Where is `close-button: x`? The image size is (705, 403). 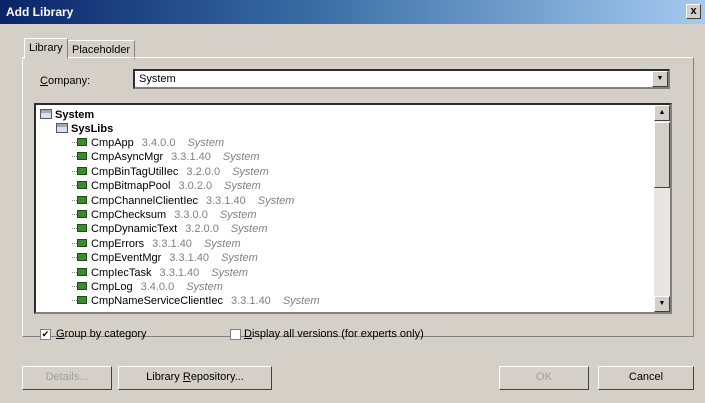 close-button: x is located at coordinates (693, 11).